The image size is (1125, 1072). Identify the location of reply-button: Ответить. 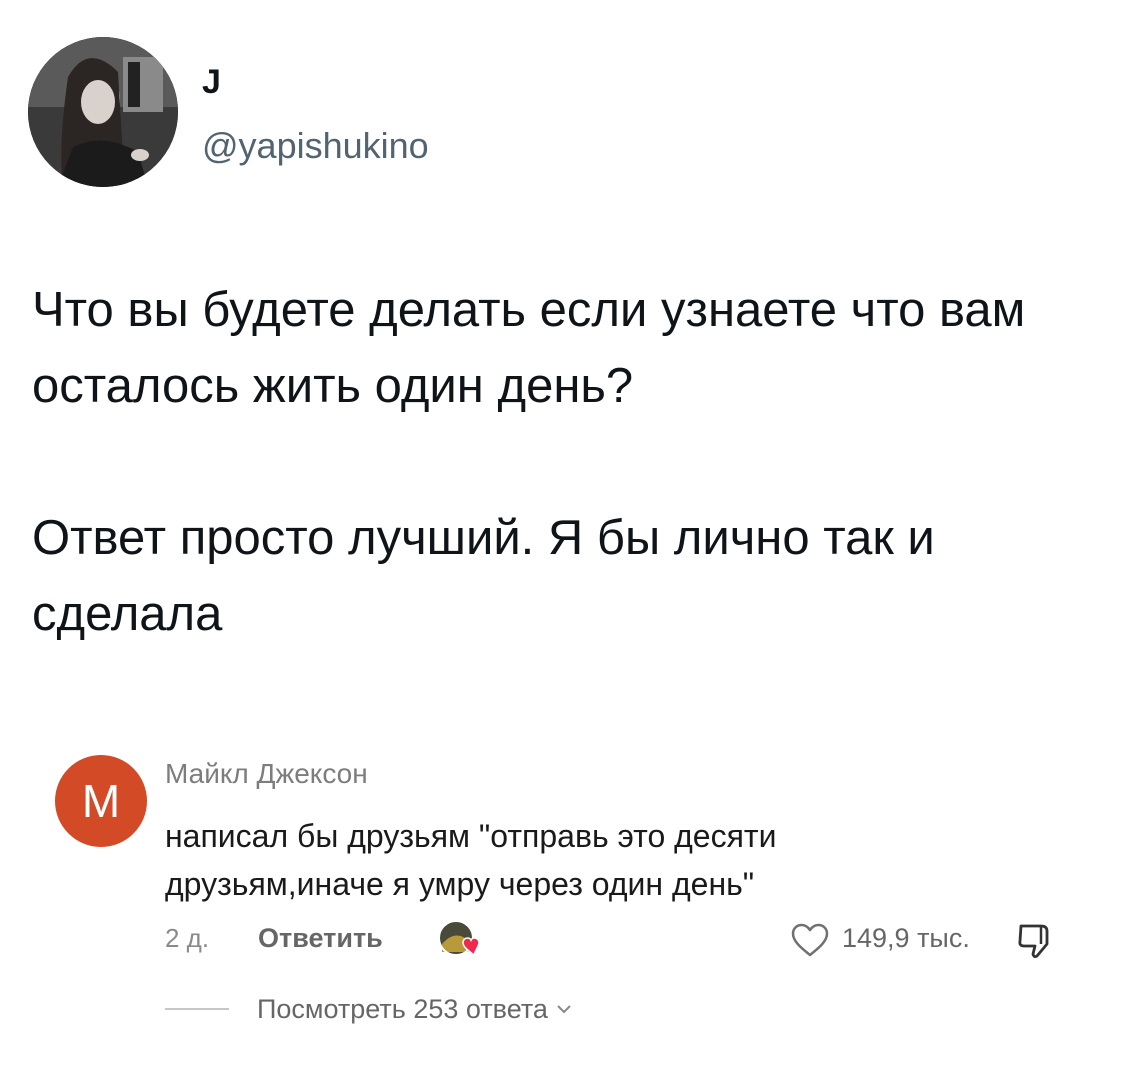
(320, 938).